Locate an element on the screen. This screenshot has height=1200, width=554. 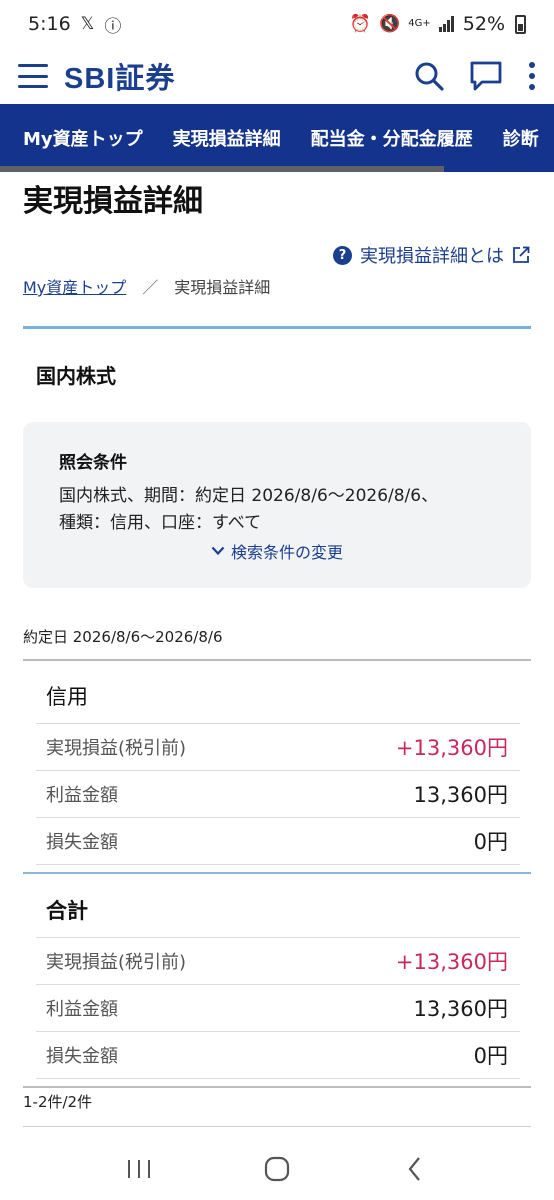
period-label: 約定日 2026/8/6〜2026/8/6 is located at coordinates (123, 637).